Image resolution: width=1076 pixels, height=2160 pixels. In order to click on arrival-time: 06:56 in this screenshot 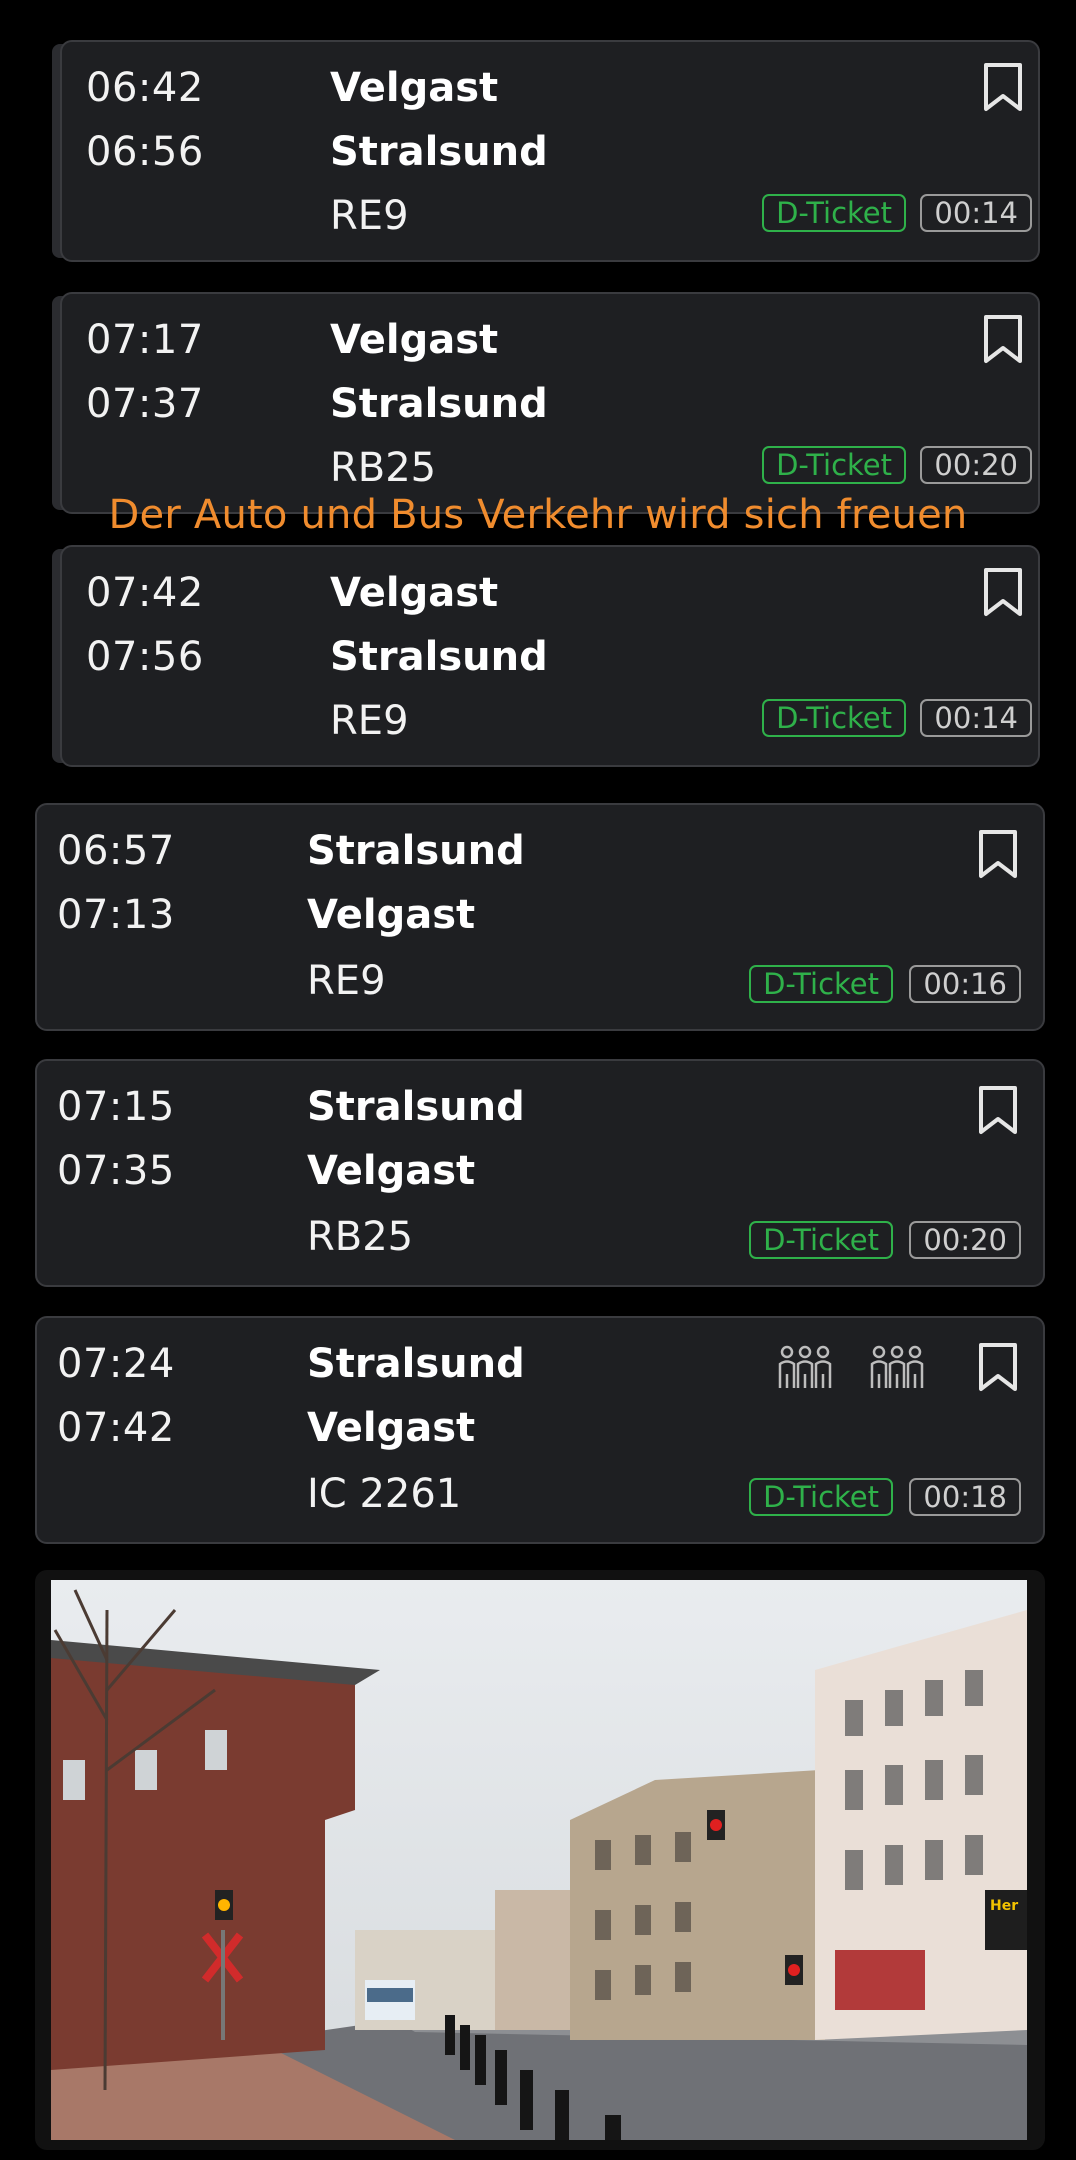, I will do `click(145, 152)`.